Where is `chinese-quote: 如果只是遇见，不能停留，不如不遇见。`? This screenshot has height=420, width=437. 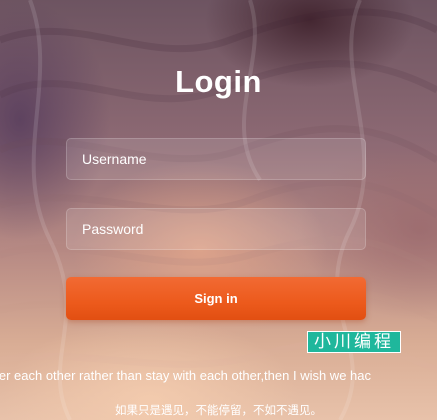 chinese-quote: 如果只是遇见，不能停留，不如不遇见。 is located at coordinates (218, 410).